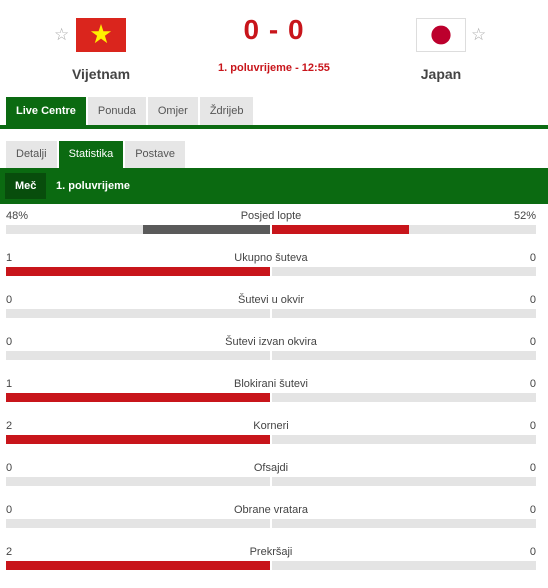  Describe the element at coordinates (271, 266) in the screenshot. I see `stat-row: 1 Ukupno šuteva 0` at that location.